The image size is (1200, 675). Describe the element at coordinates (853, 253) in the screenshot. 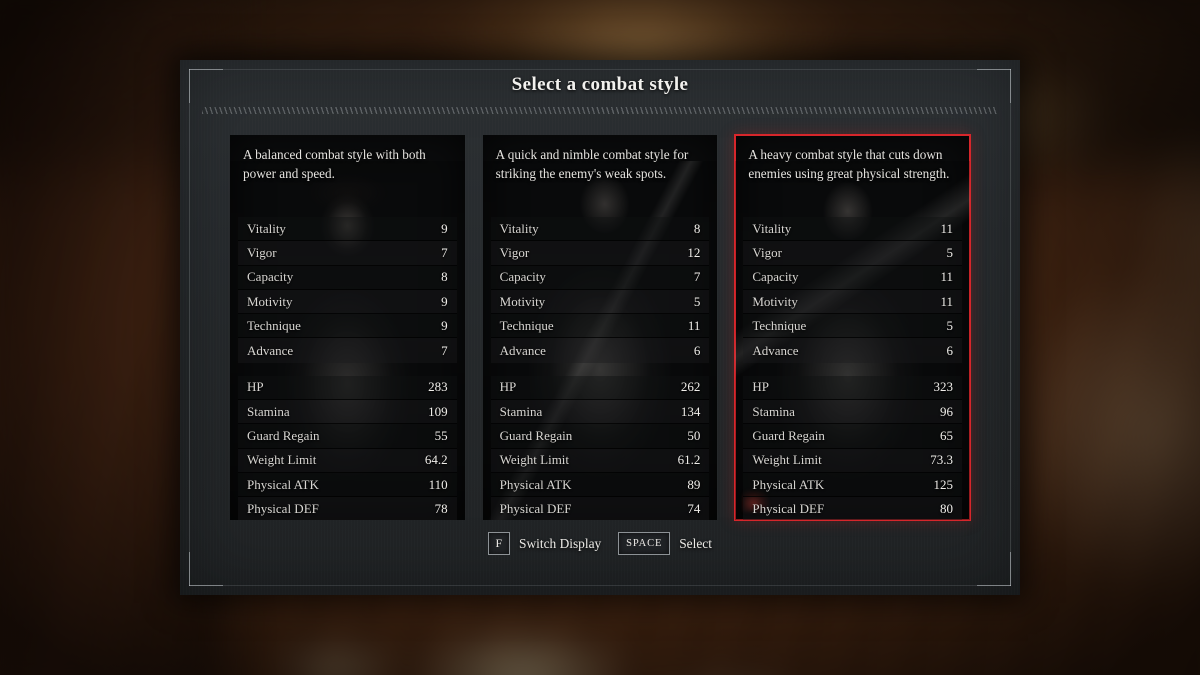

I see `stat-row: Vigor 5` at that location.